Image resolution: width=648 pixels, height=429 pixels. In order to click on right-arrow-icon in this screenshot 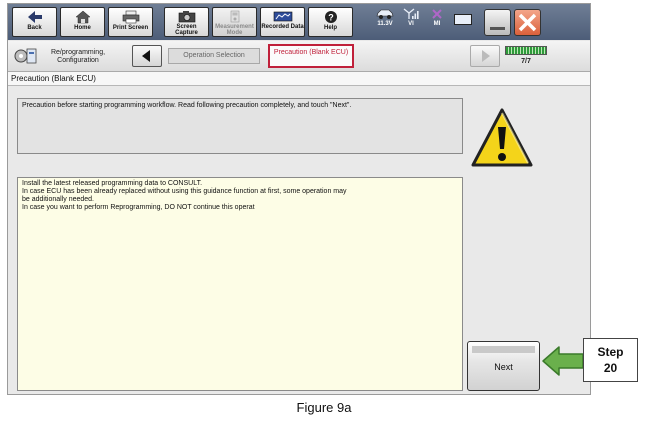, I will do `click(486, 56)`.